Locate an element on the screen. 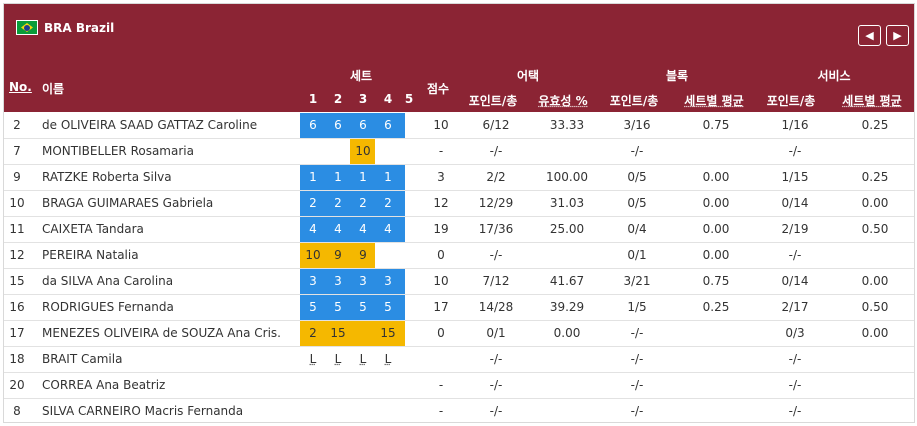 The image size is (917, 426). serve-points-value: 1/16 is located at coordinates (795, 125).